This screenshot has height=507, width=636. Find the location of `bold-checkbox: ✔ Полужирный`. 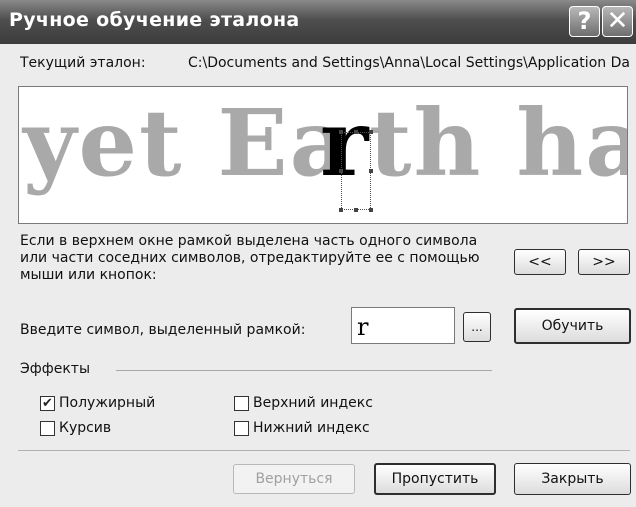

bold-checkbox: ✔ Полужирный is located at coordinates (97, 403).